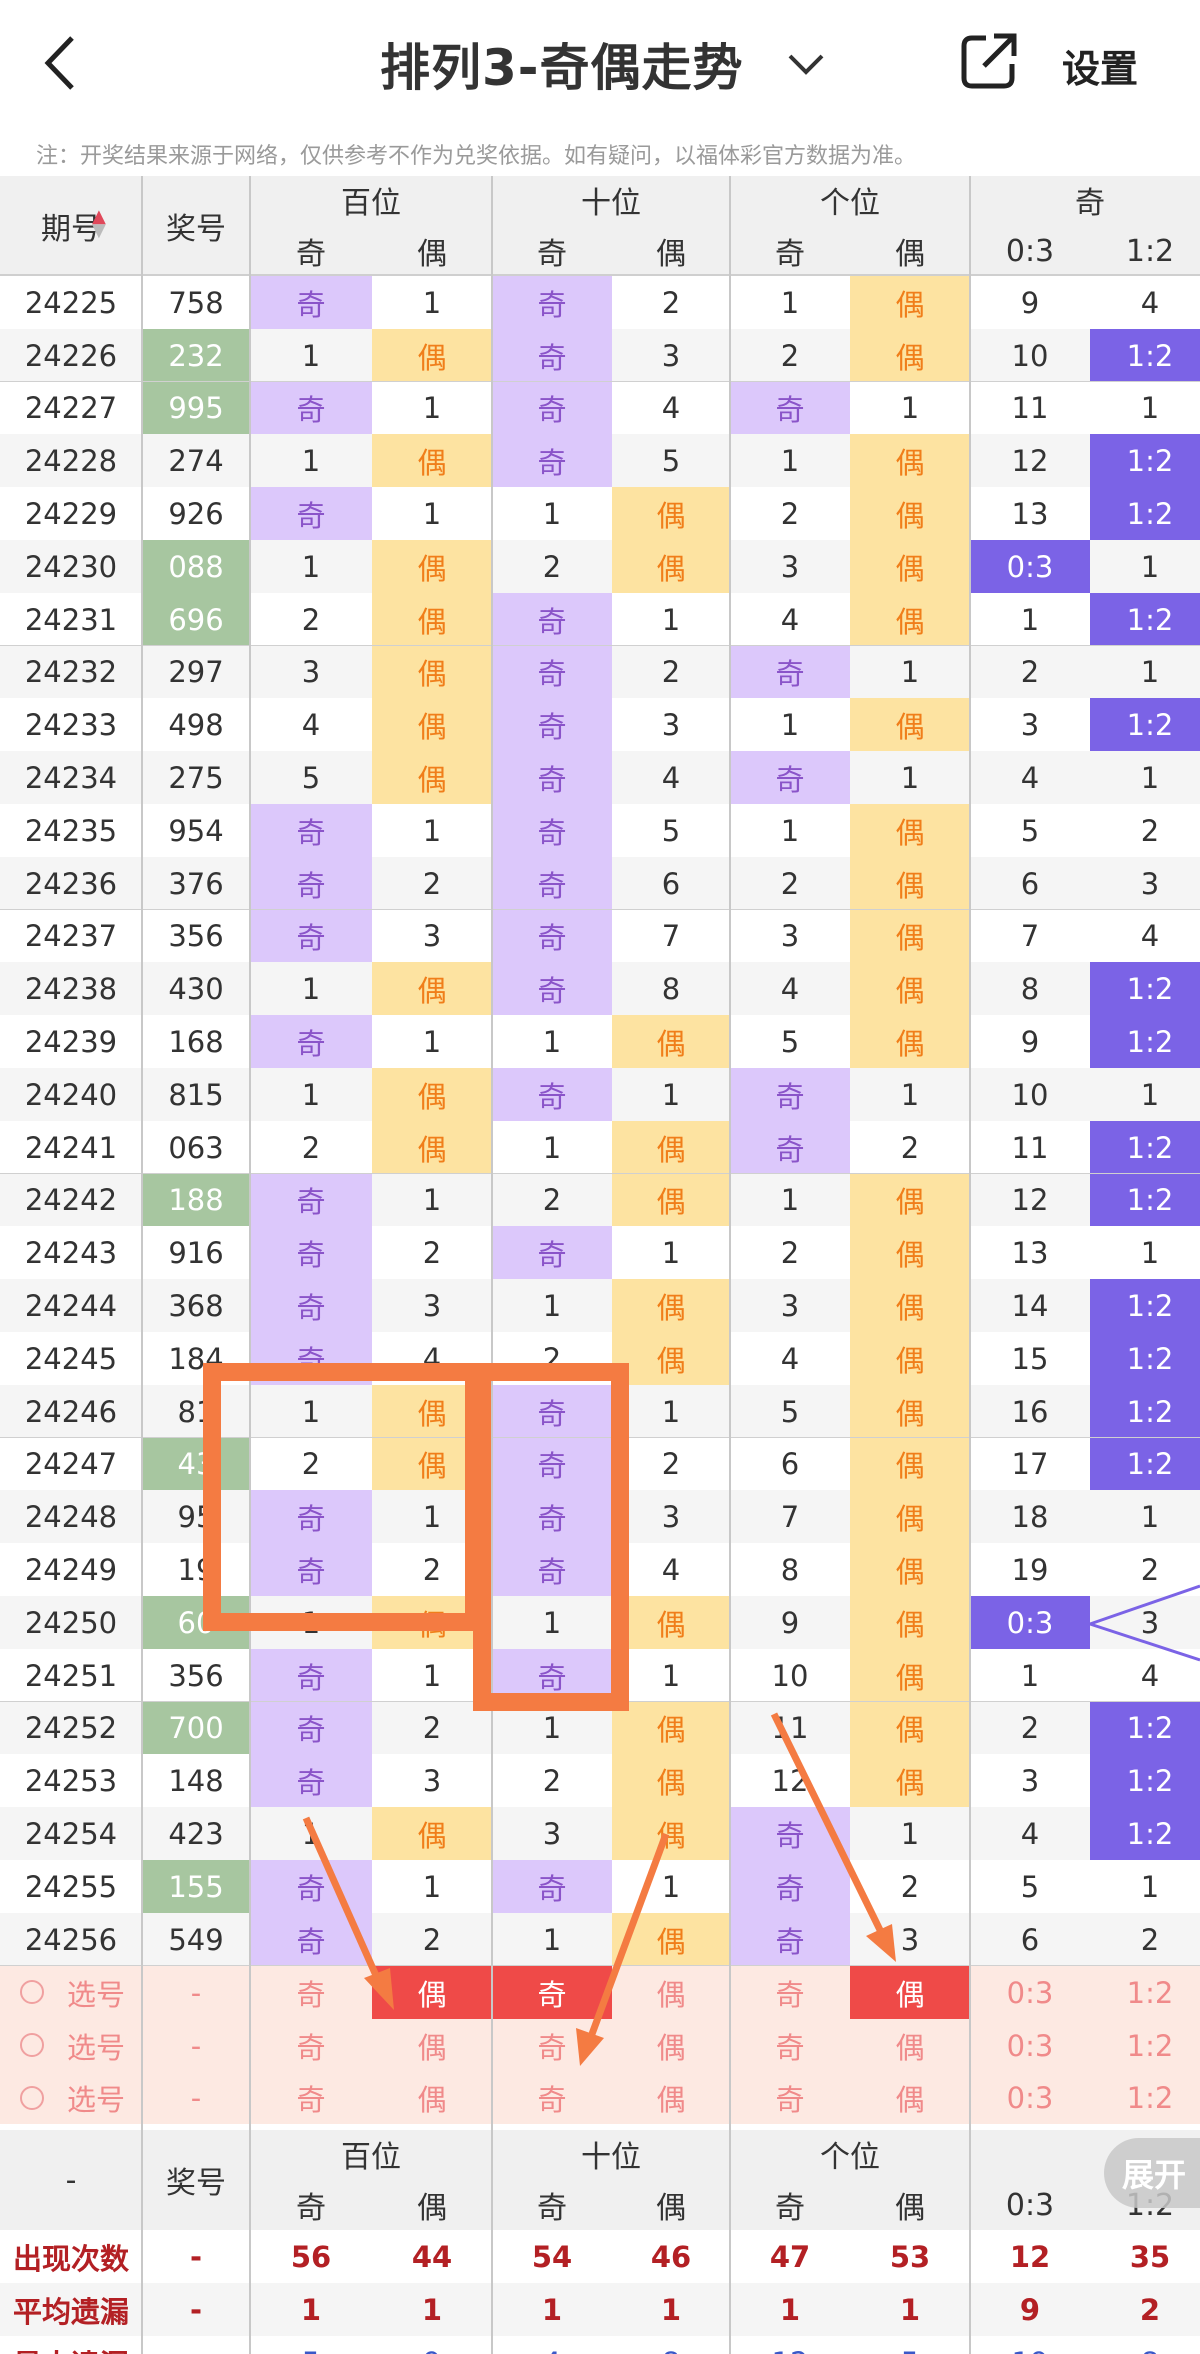 This screenshot has width=1200, height=2354. I want to click on period-column-header: 期号, so click(71, 226).